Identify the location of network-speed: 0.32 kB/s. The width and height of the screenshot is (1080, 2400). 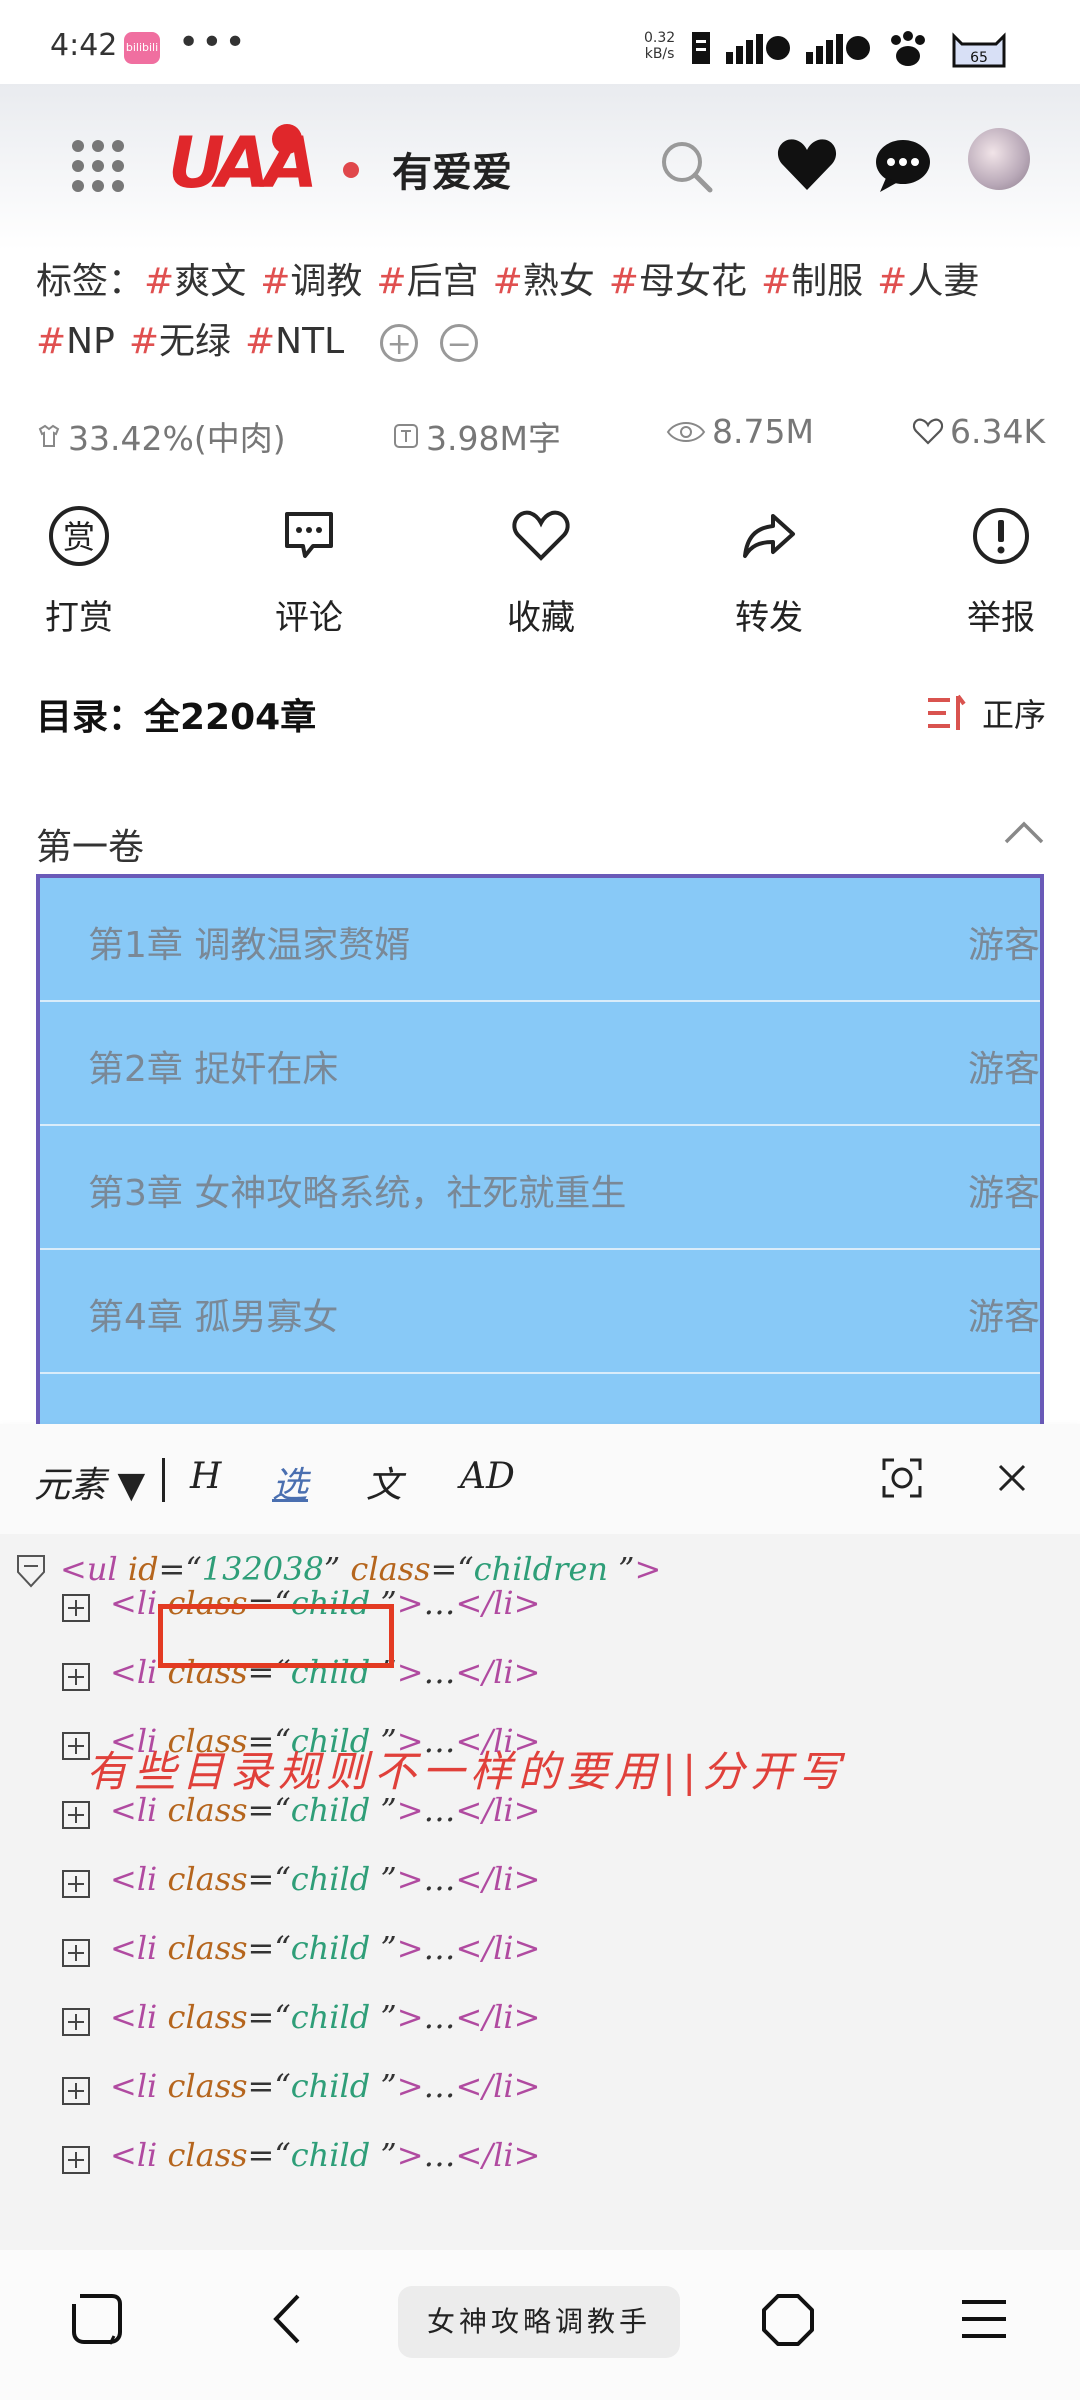
(659, 46).